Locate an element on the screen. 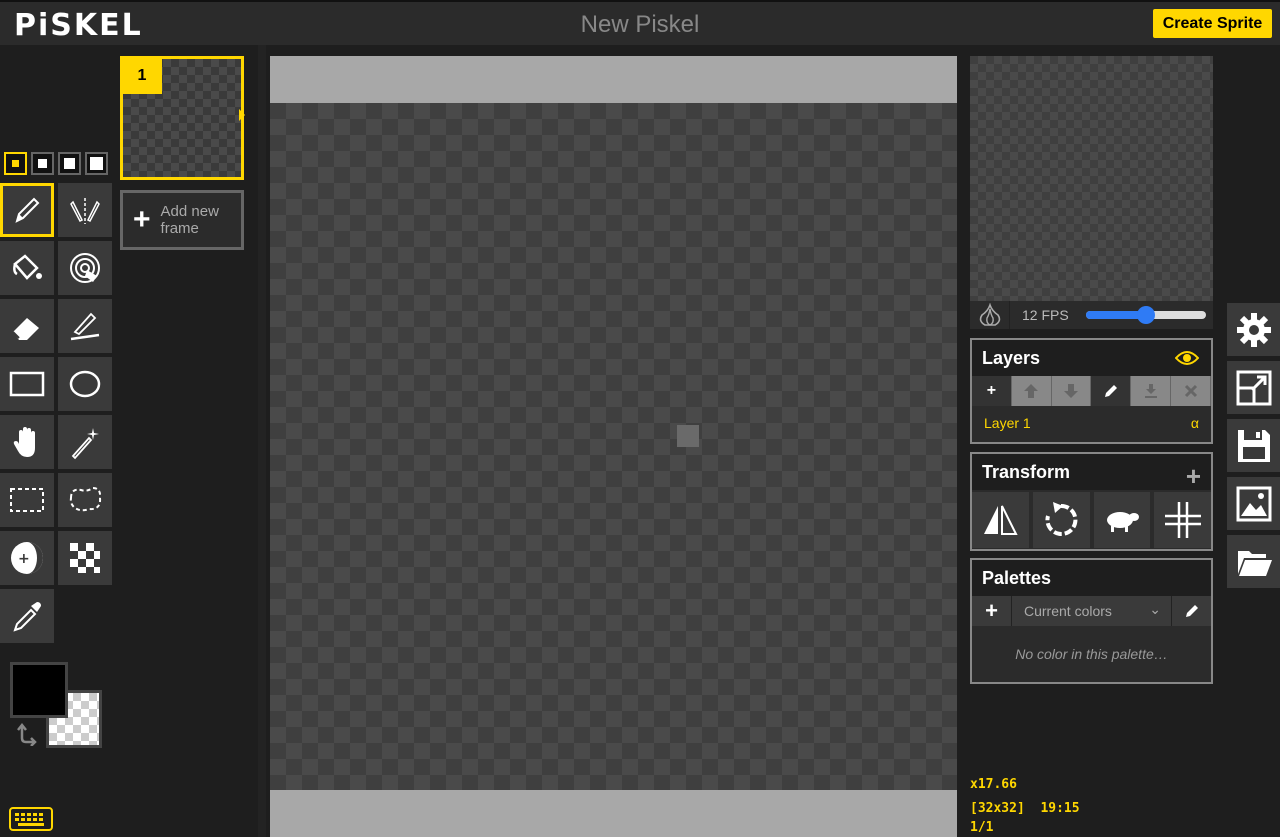 The height and width of the screenshot is (837, 1280). move-tool is located at coordinates (27, 442).